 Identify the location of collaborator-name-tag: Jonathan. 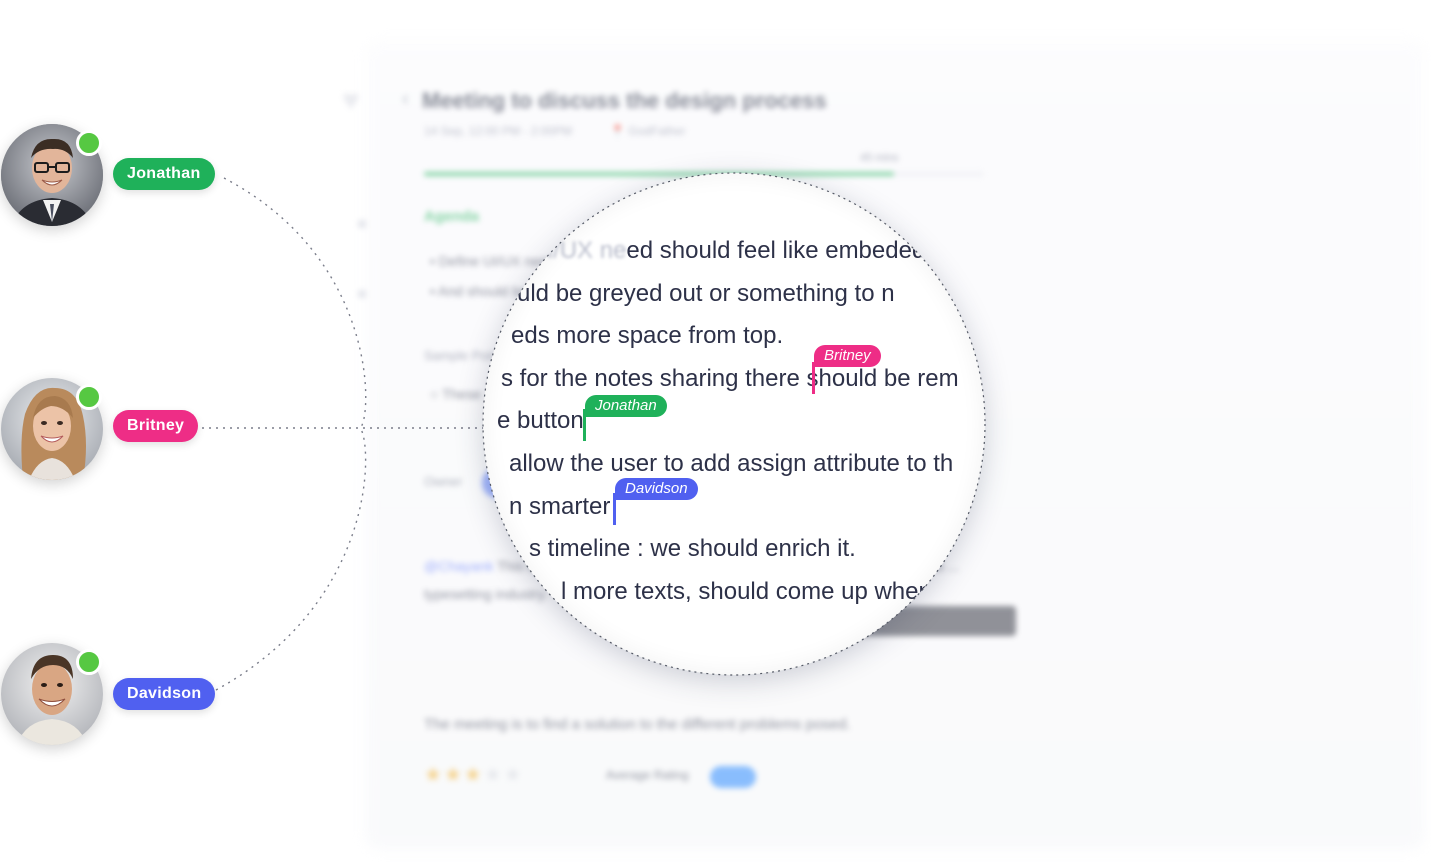
(164, 174).